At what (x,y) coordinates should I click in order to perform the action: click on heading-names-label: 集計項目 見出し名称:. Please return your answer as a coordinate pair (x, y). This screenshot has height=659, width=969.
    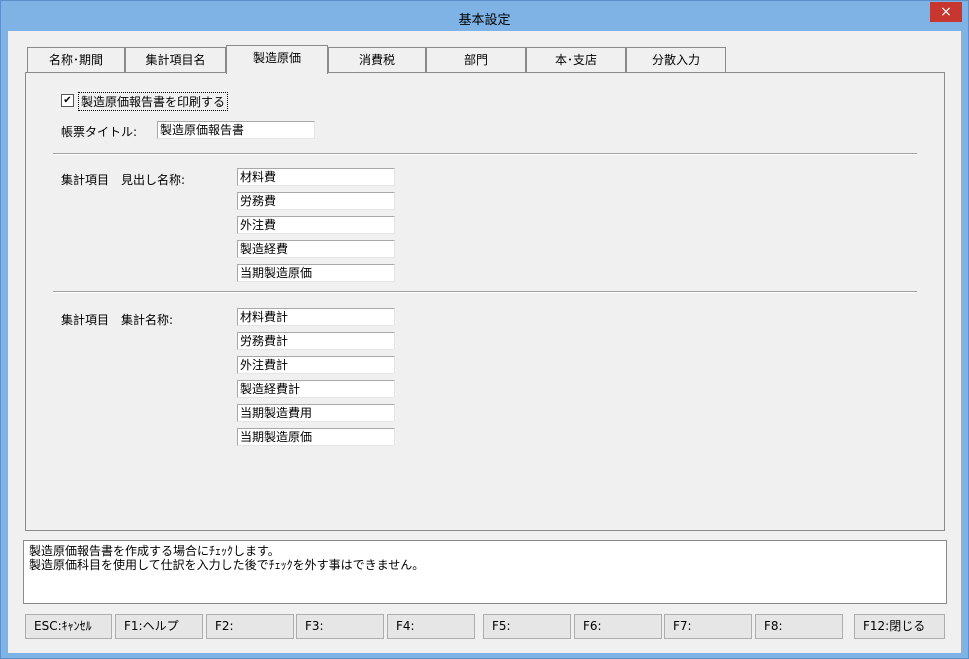
    Looking at the image, I should click on (123, 180).